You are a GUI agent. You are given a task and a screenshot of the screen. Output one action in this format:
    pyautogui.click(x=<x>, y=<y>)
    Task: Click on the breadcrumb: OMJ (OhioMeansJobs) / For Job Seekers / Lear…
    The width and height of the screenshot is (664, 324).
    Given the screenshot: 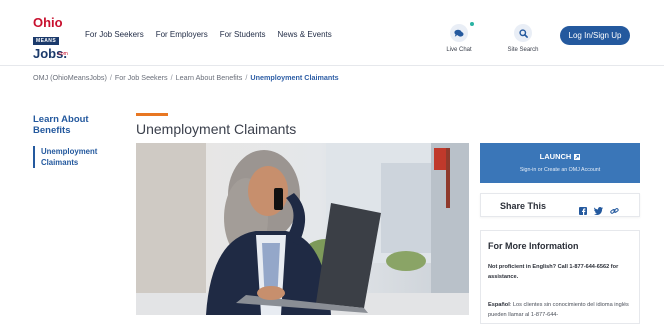 What is the action you would take?
    pyautogui.click(x=186, y=77)
    